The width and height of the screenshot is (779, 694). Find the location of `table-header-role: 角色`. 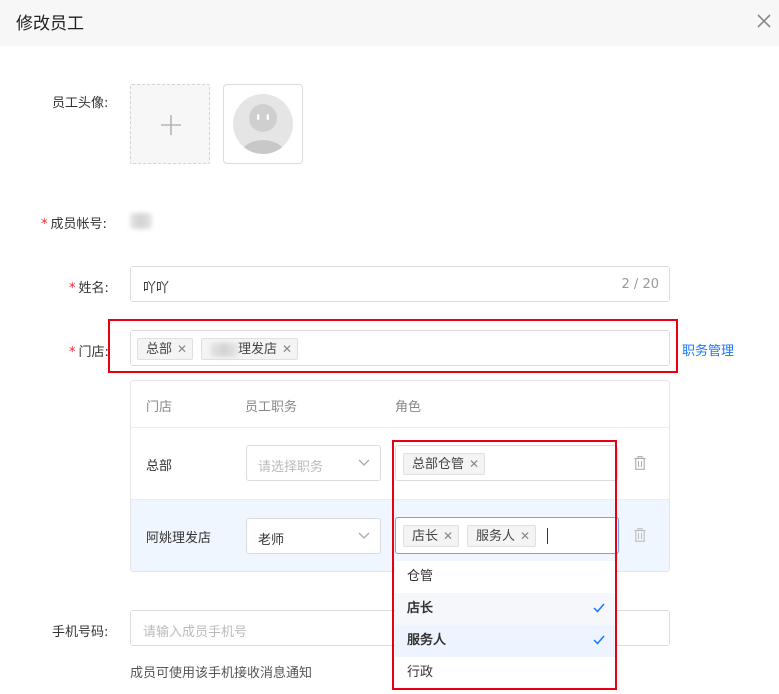

table-header-role: 角色 is located at coordinates (408, 407).